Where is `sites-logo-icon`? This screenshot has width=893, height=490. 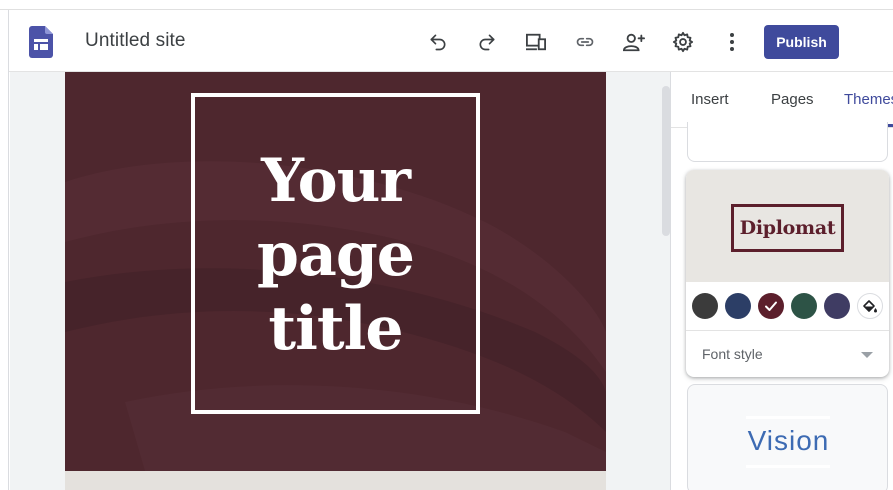 sites-logo-icon is located at coordinates (41, 42).